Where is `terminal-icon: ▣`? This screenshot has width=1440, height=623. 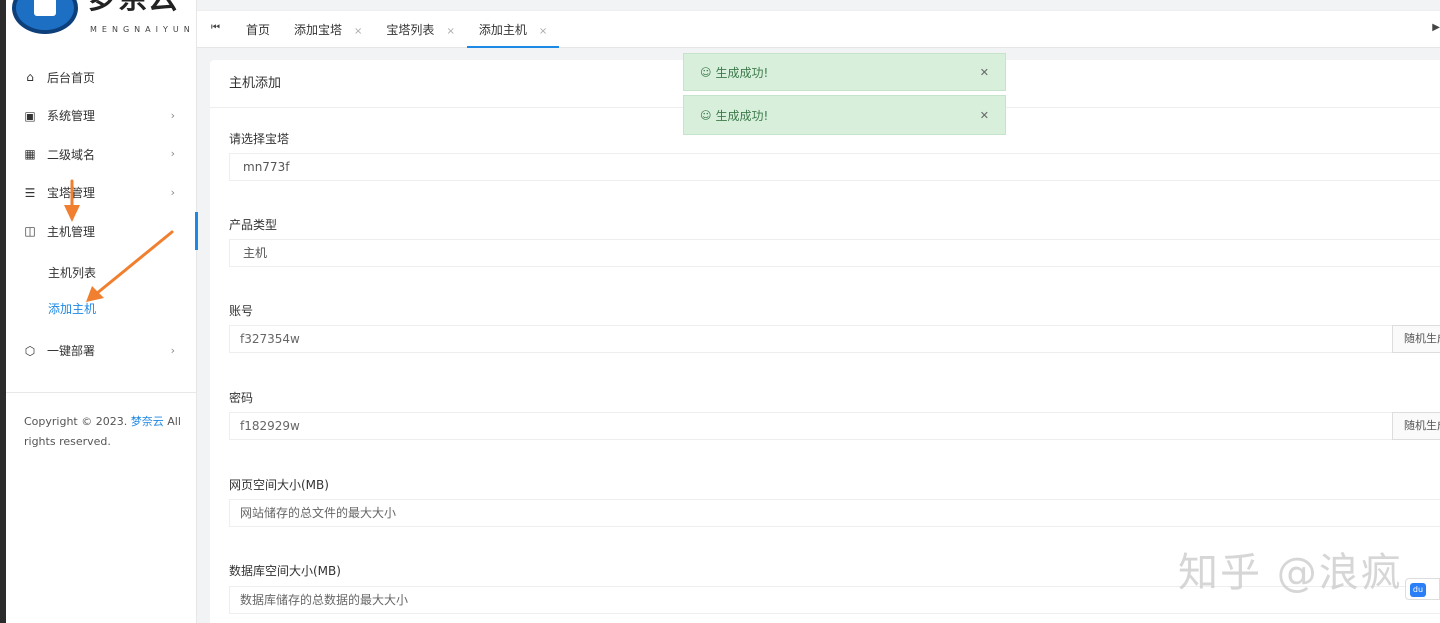 terminal-icon: ▣ is located at coordinates (30, 115).